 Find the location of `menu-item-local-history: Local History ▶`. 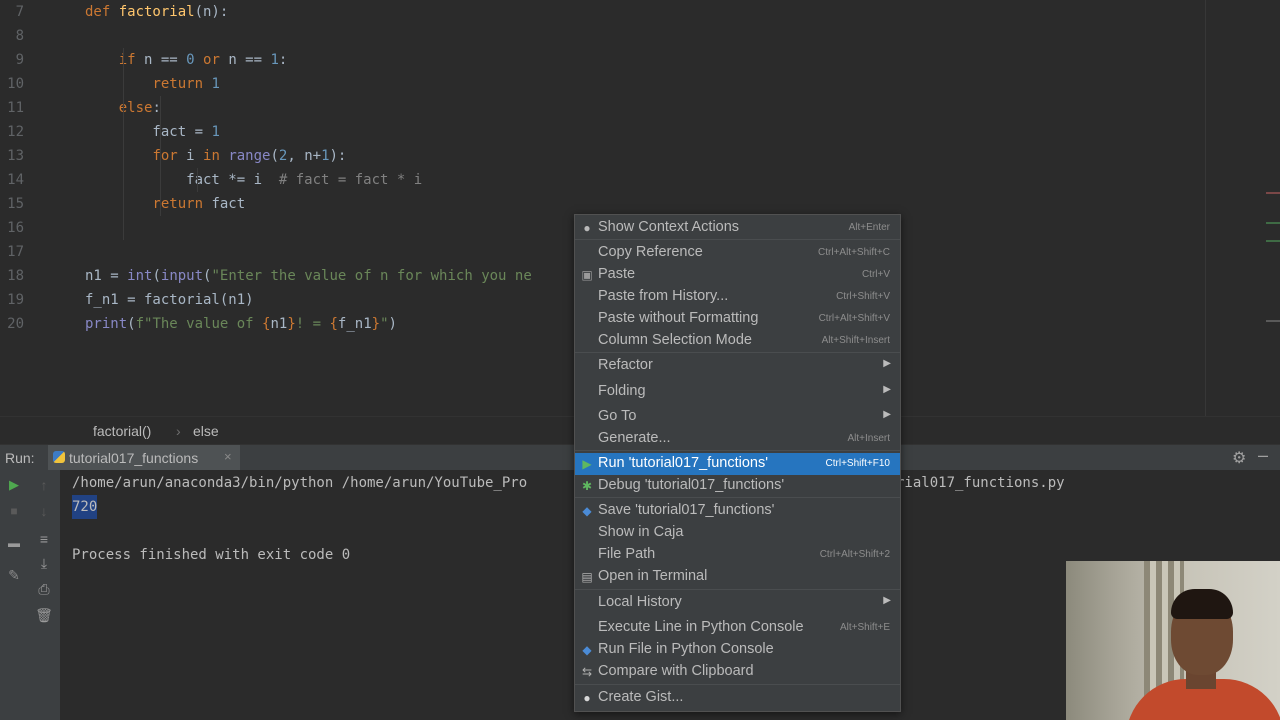

menu-item-local-history: Local History ▶ is located at coordinates (737, 603).